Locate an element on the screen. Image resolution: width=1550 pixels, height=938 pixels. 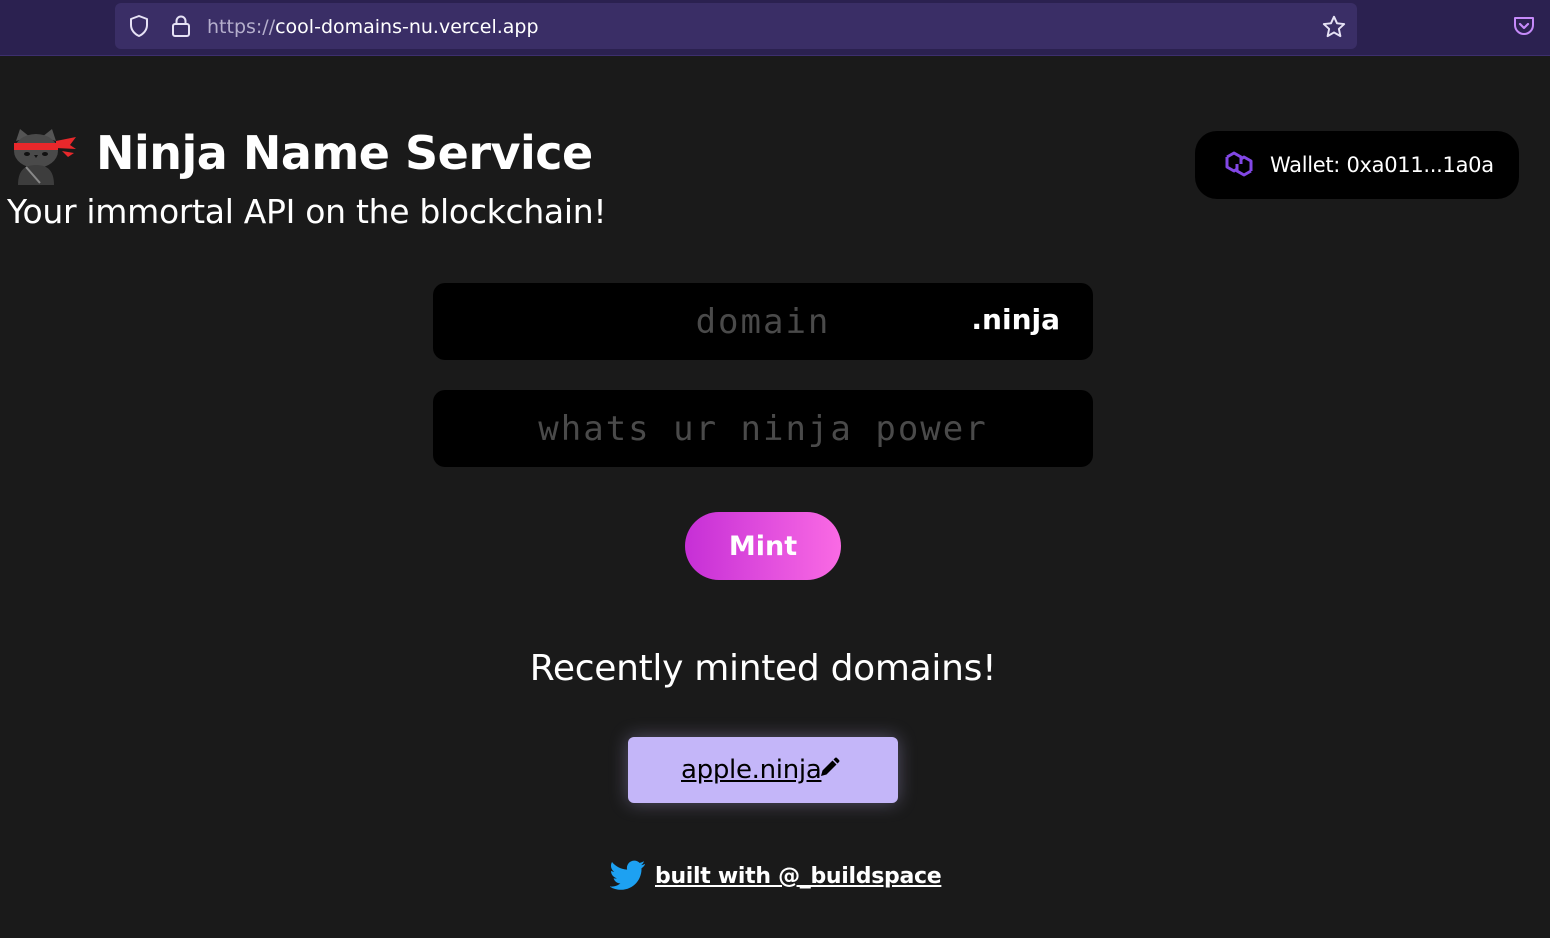
url-host: cool-domains-nu.vercel.app is located at coordinates (407, 27).